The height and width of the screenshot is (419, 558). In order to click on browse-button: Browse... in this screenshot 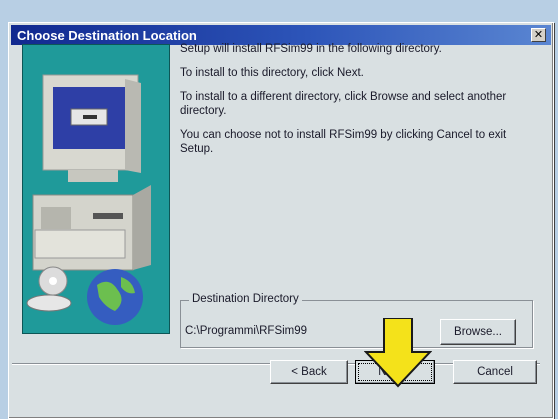, I will do `click(478, 332)`.